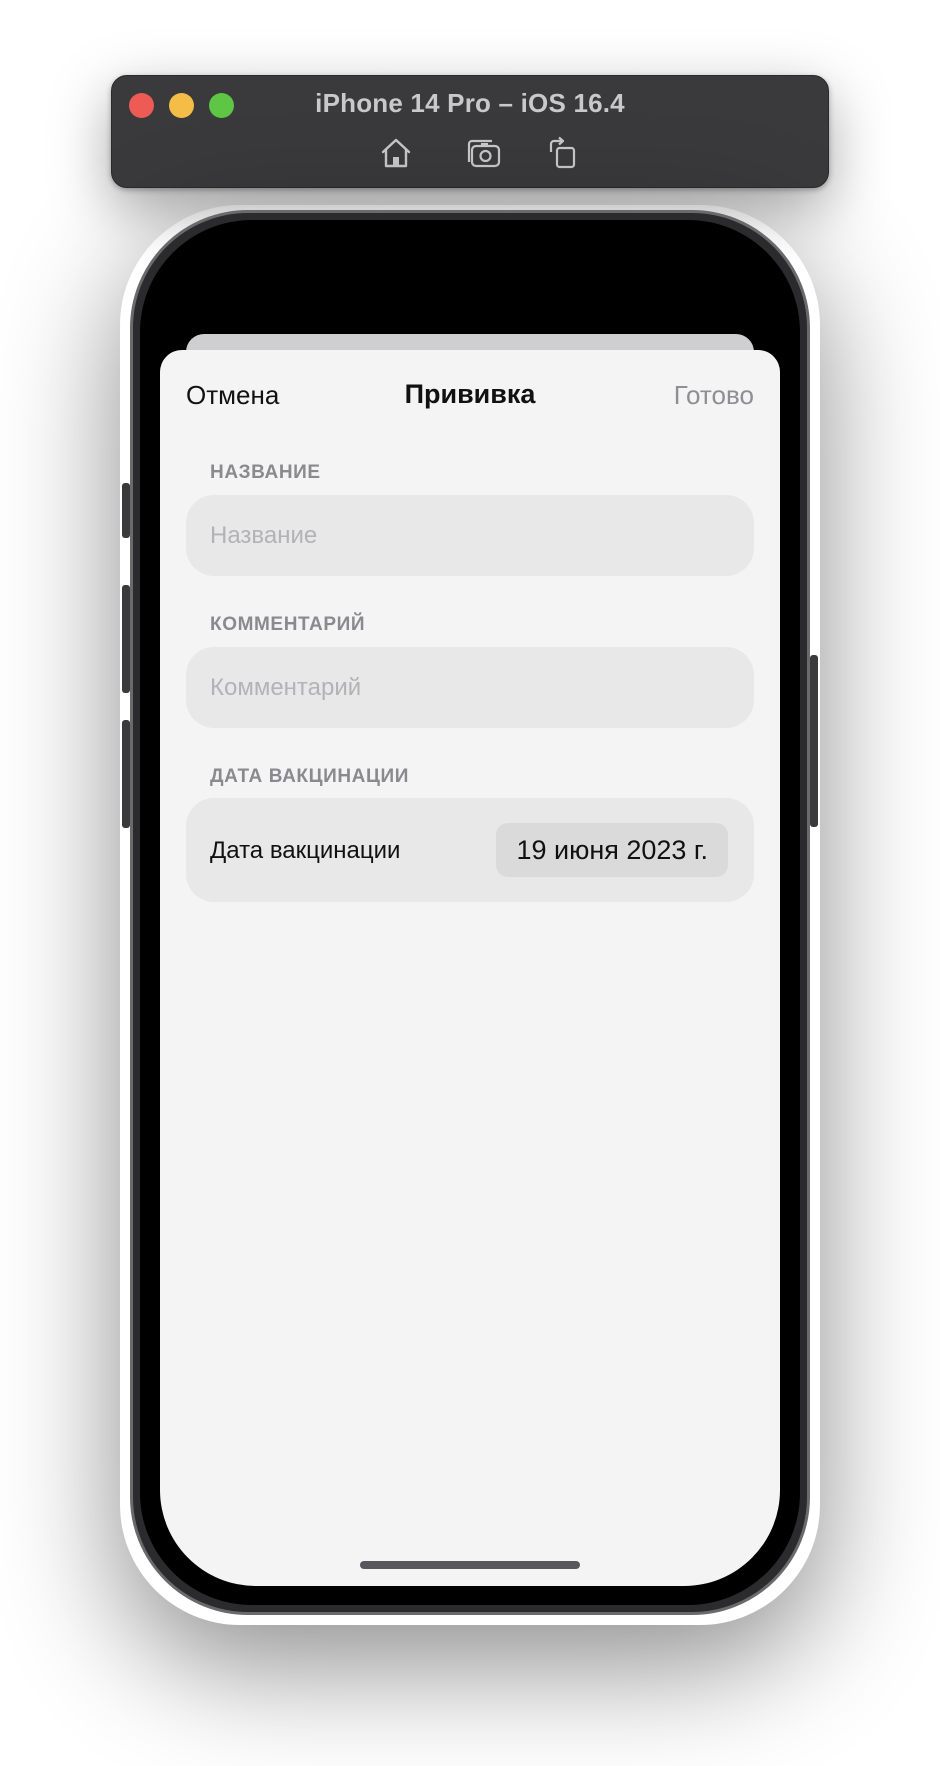 This screenshot has width=940, height=1766. What do you see at coordinates (612, 850) in the screenshot?
I see `date-picker-button: 19 июня 2023 г.` at bounding box center [612, 850].